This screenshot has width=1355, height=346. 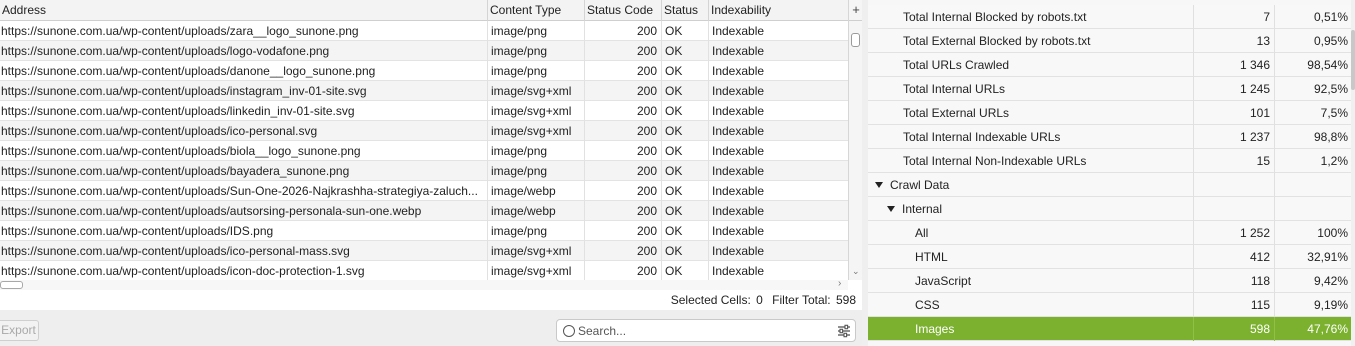 What do you see at coordinates (623, 10) in the screenshot?
I see `column-header-status-code: Status Code` at bounding box center [623, 10].